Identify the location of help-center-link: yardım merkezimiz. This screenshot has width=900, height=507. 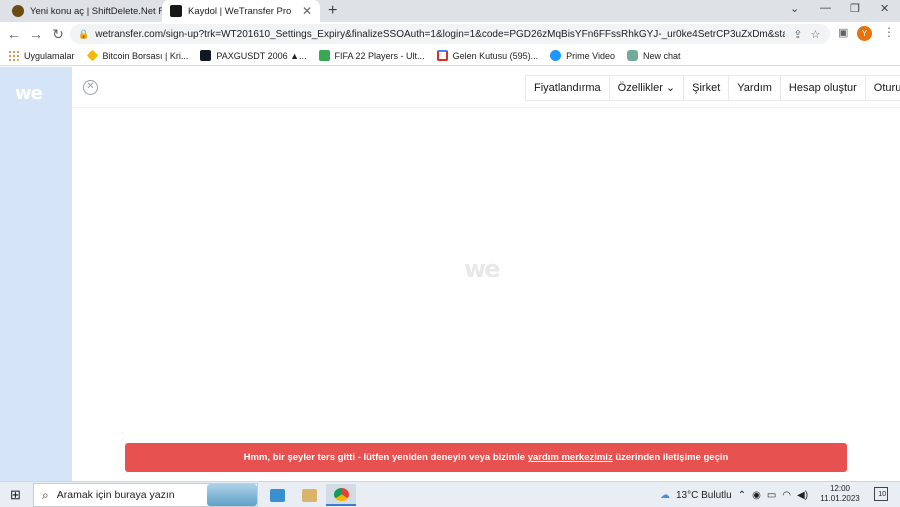
(570, 457).